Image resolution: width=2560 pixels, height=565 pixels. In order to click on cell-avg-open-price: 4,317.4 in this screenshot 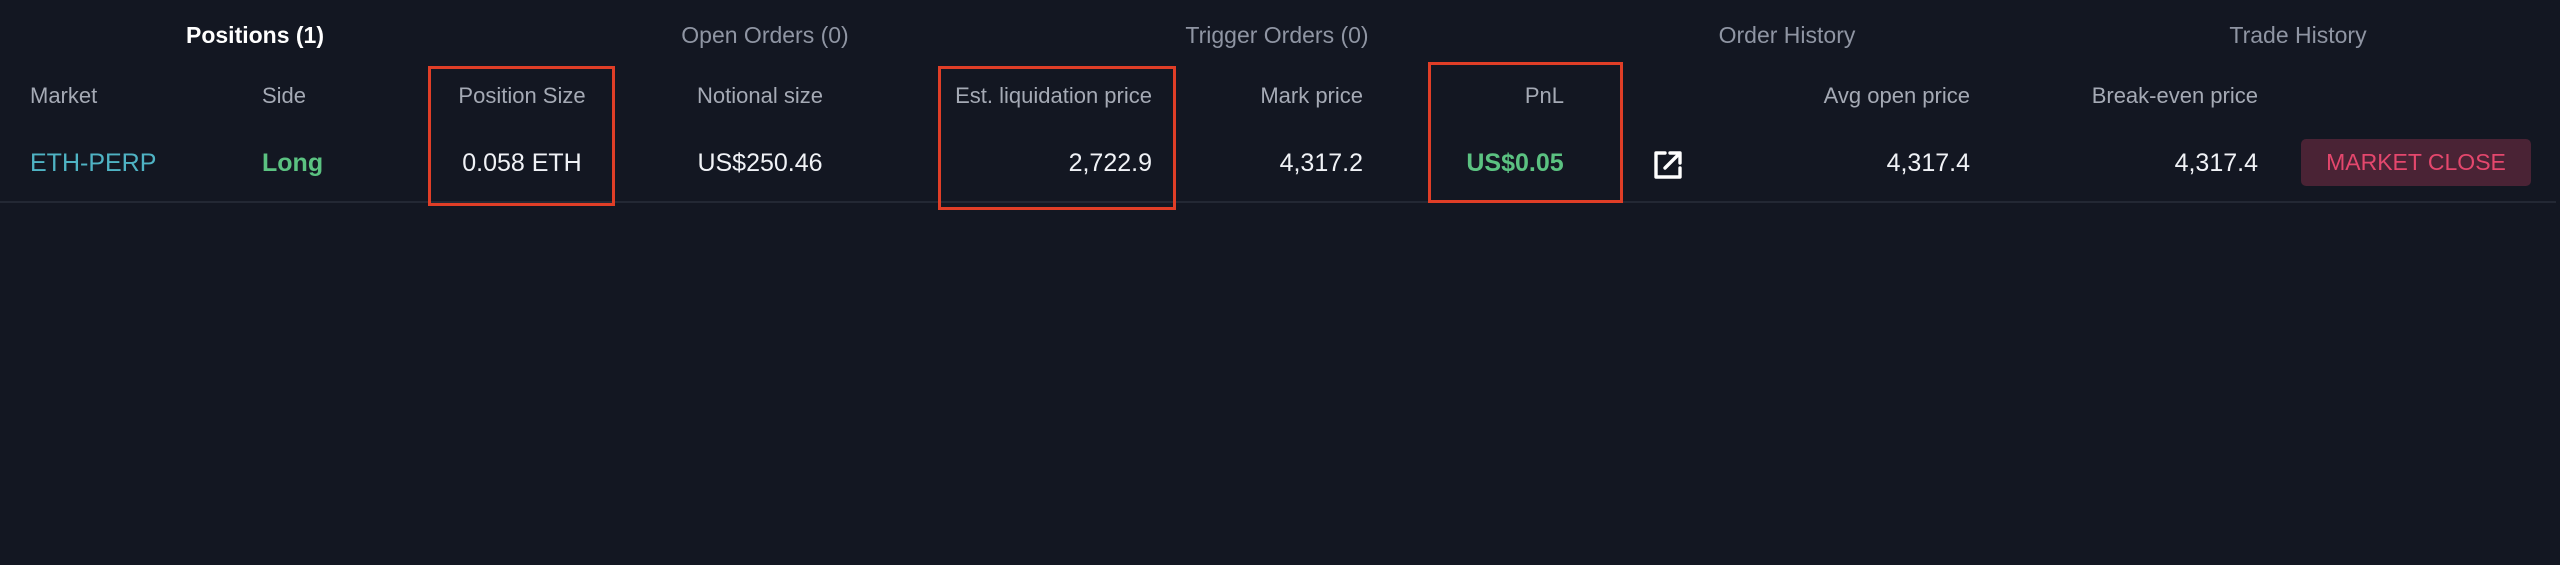, I will do `click(1928, 163)`.